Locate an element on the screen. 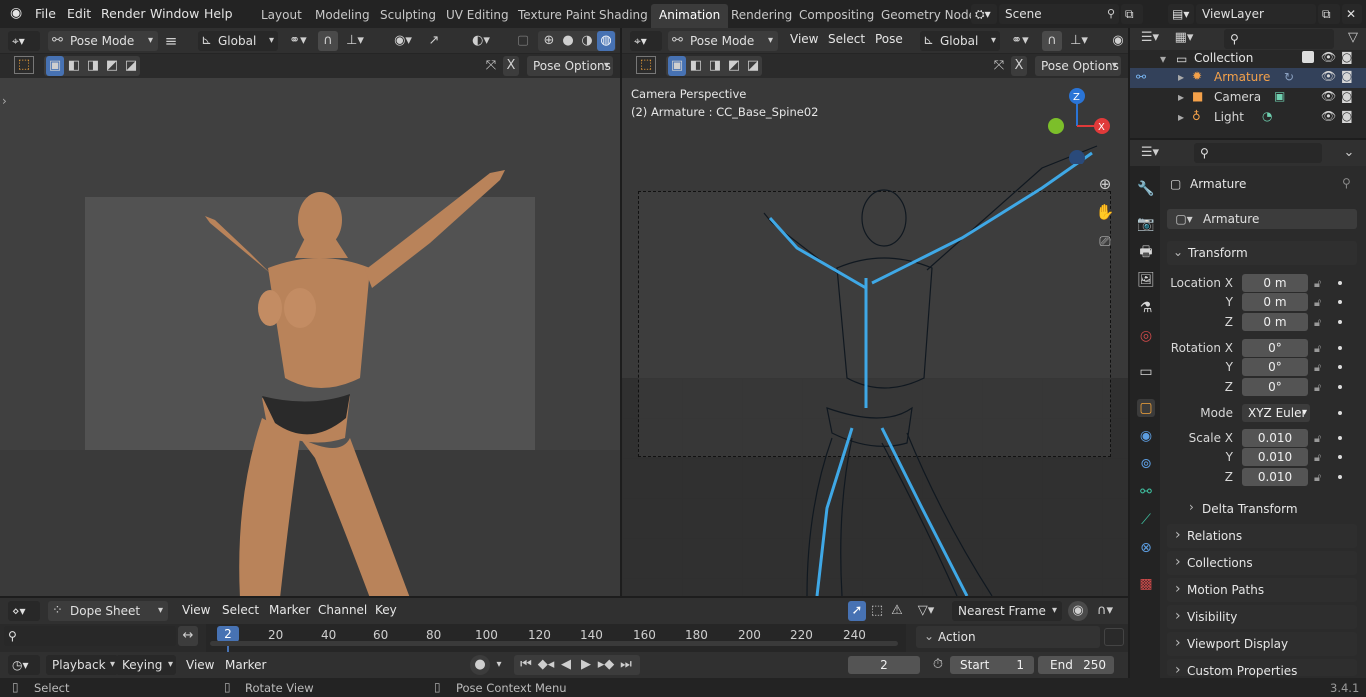 The width and height of the screenshot is (1366, 697). viewlayer-browse-button: ▤▾ is located at coordinates (1181, 14).